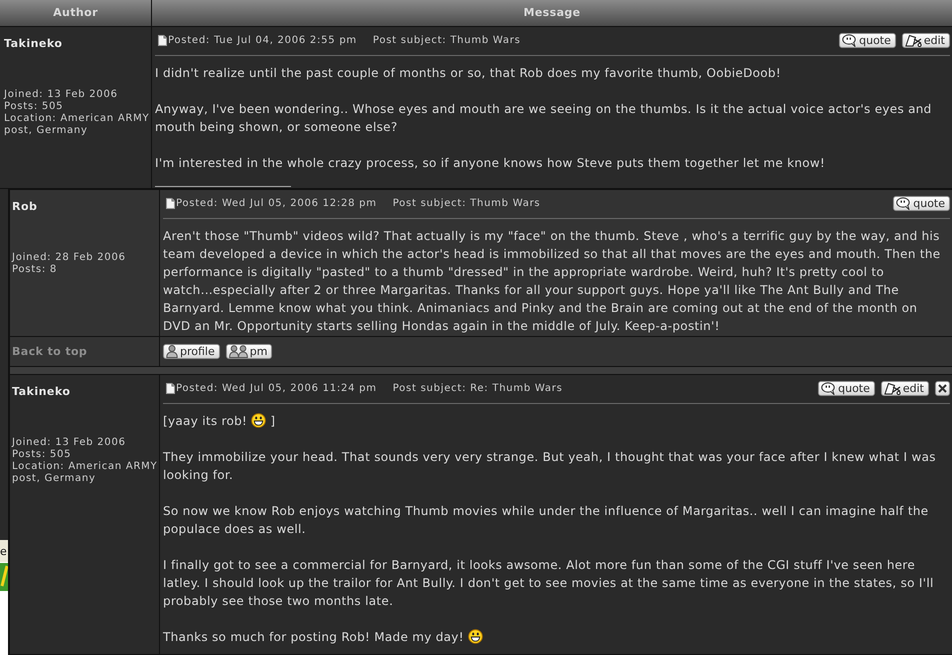 The height and width of the screenshot is (655, 952). What do you see at coordinates (172, 351) in the screenshot?
I see `person-icon` at bounding box center [172, 351].